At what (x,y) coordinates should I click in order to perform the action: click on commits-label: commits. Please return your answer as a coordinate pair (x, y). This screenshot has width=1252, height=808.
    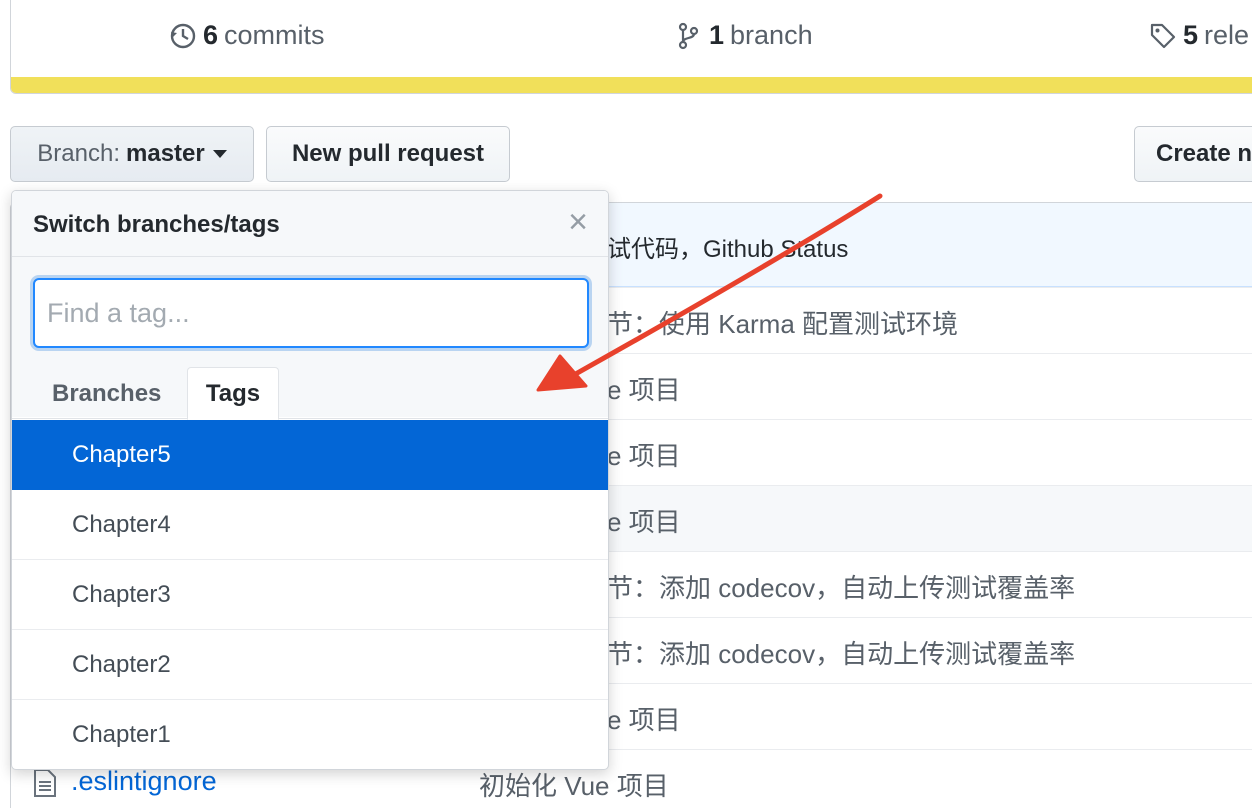
    Looking at the image, I should click on (274, 35).